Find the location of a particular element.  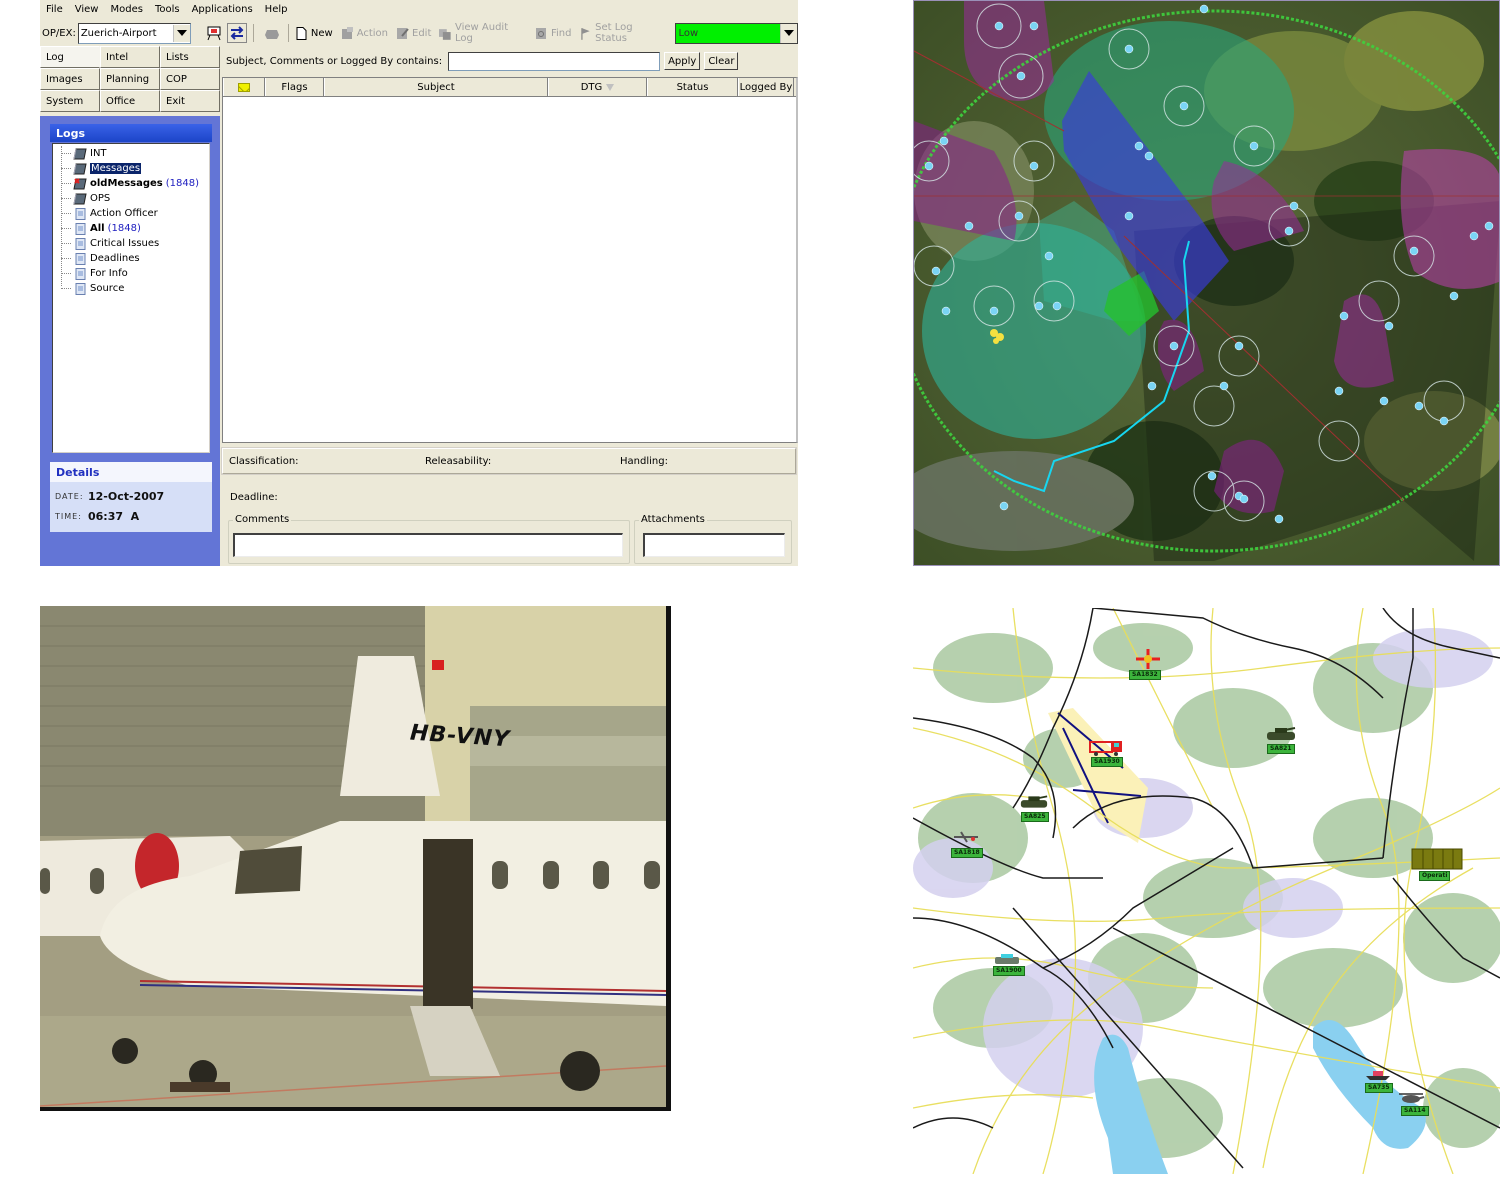

nav-office: Office is located at coordinates (130, 101).